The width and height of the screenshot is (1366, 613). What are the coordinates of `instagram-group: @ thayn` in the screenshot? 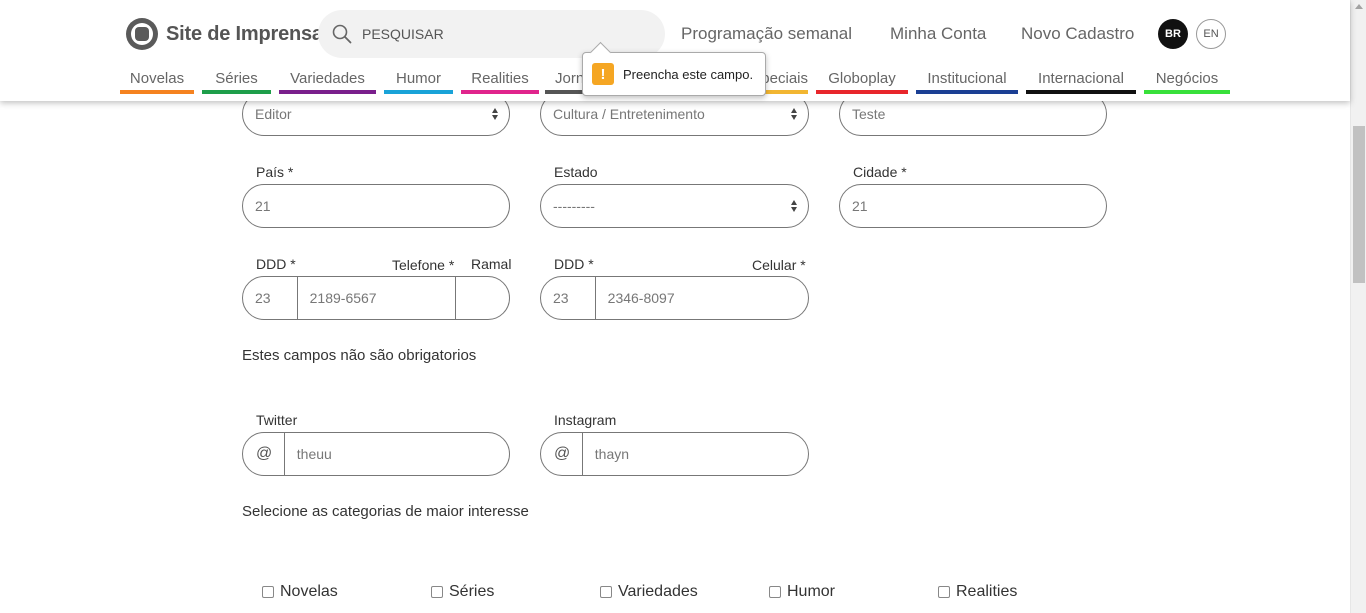 It's located at (674, 454).